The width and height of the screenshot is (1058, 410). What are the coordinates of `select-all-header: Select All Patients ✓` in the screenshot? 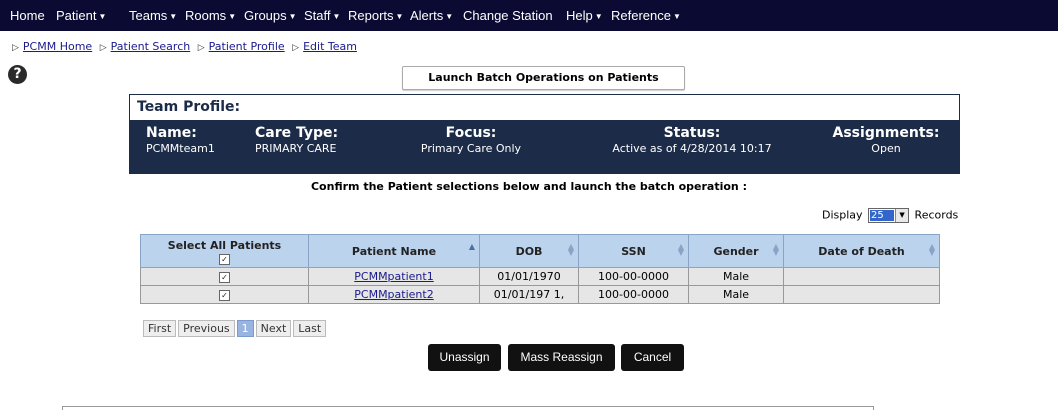 It's located at (224, 251).